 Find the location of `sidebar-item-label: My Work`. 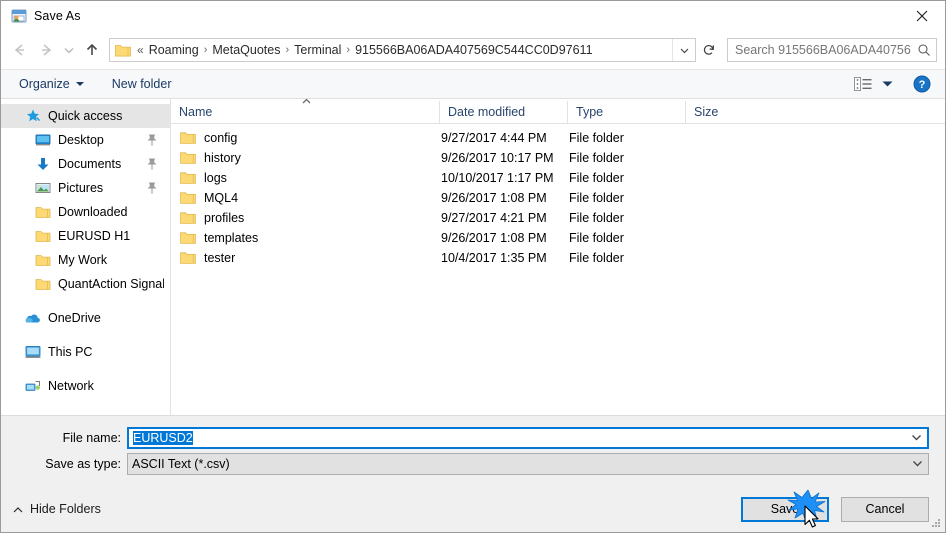

sidebar-item-label: My Work is located at coordinates (83, 260).